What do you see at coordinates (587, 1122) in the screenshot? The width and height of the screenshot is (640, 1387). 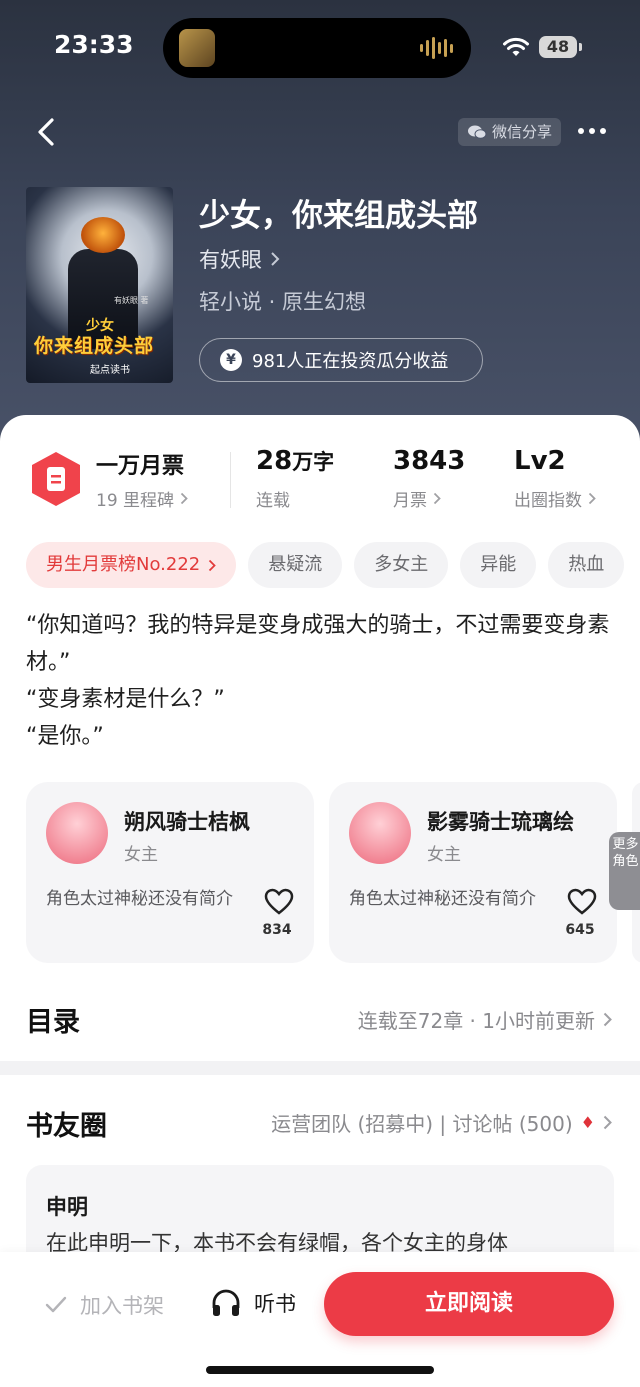 I see `fire-icon: ♦` at bounding box center [587, 1122].